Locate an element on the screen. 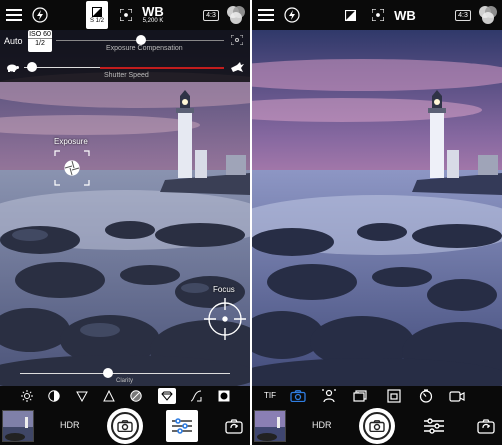  exposure-label: Exposure is located at coordinates (71, 141).